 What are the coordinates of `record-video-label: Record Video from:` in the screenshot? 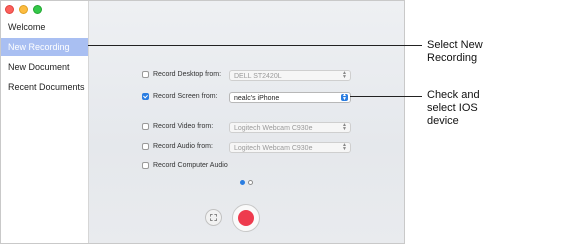 It's located at (183, 126).